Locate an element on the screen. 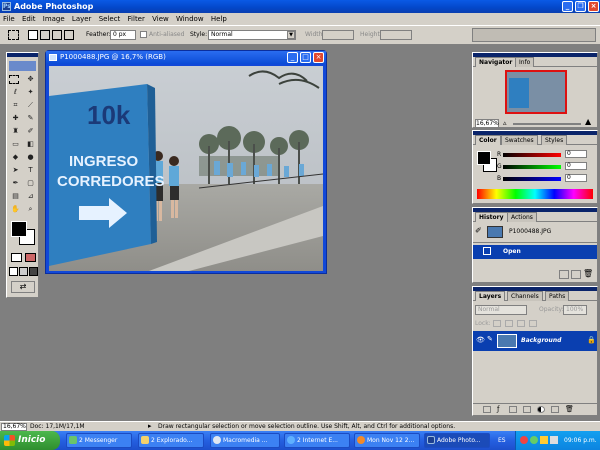  opacity-input: 100% is located at coordinates (575, 310).